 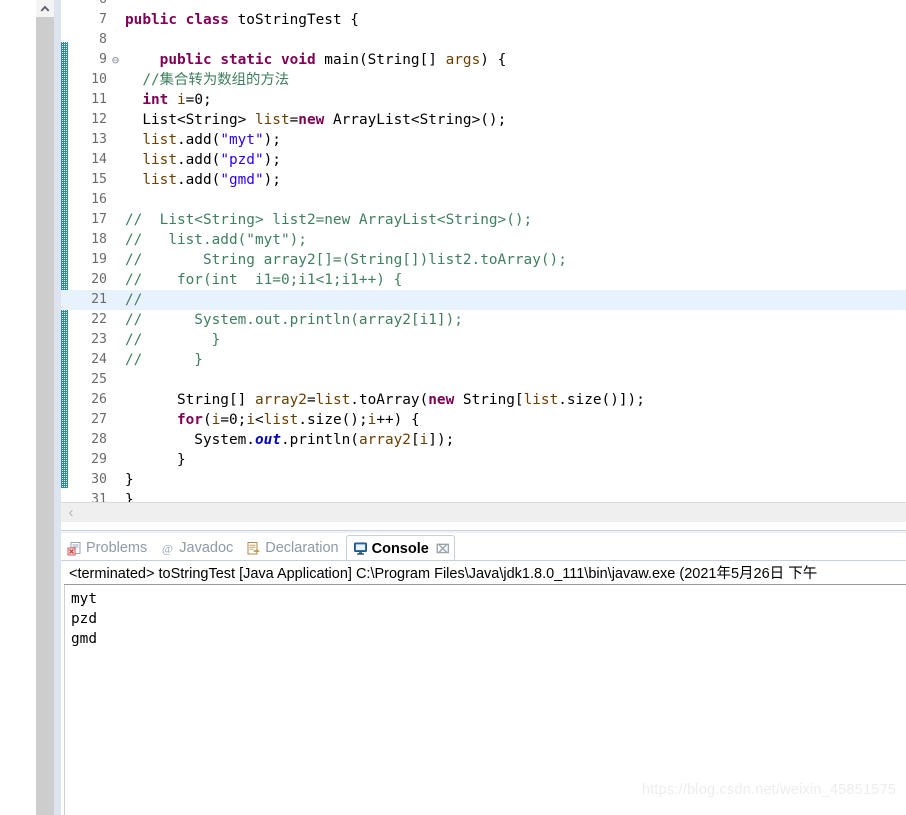 What do you see at coordinates (99, 139) in the screenshot?
I see `line-number: 13` at bounding box center [99, 139].